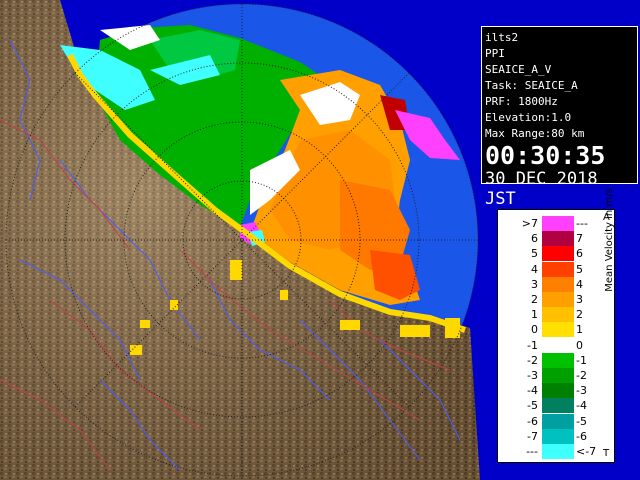 The width and height of the screenshot is (640, 480). Describe the element at coordinates (532, 360) in the screenshot. I see `legend-lower-label: -2` at that location.